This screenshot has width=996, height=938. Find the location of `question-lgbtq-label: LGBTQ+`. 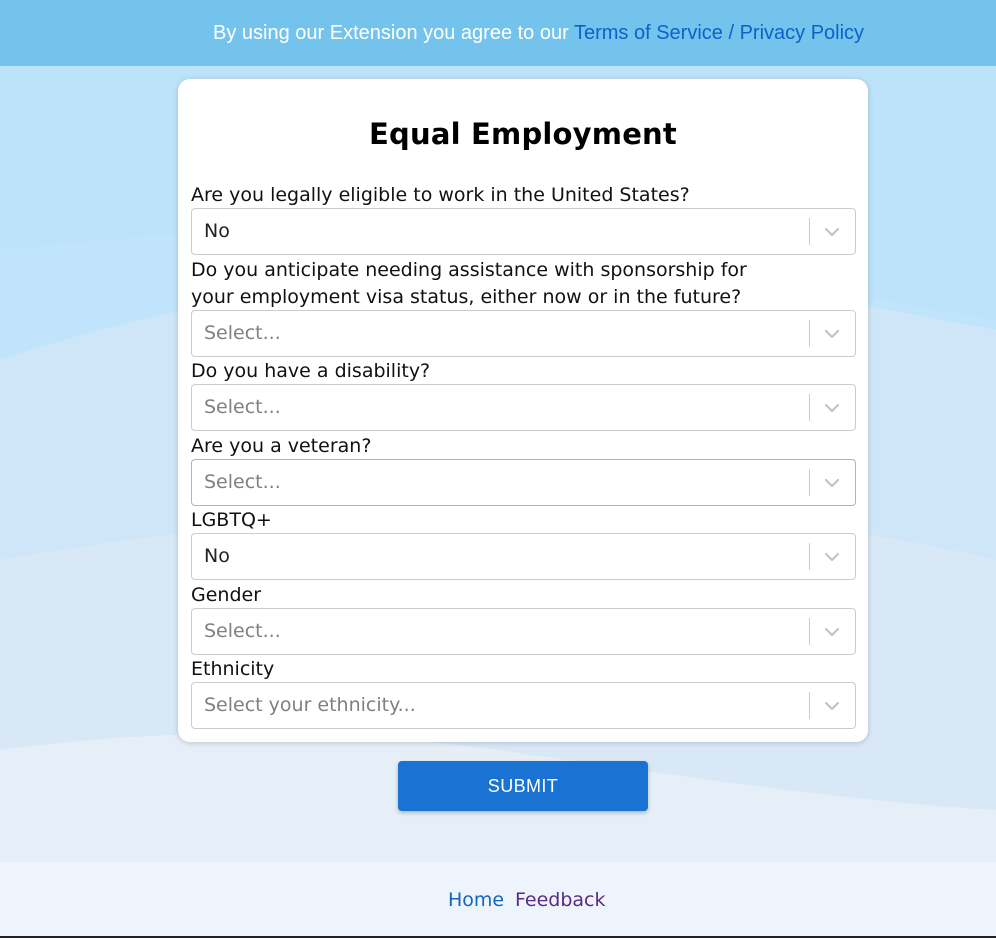

question-lgbtq-label: LGBTQ+ is located at coordinates (231, 520).